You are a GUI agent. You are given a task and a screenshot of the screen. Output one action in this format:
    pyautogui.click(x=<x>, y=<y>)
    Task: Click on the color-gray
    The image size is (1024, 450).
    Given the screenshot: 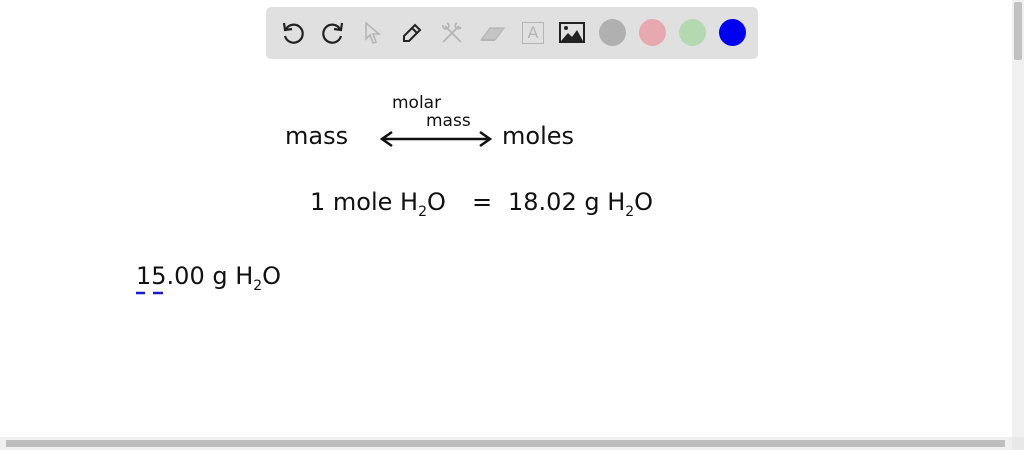 What is the action you would take?
    pyautogui.click(x=612, y=32)
    